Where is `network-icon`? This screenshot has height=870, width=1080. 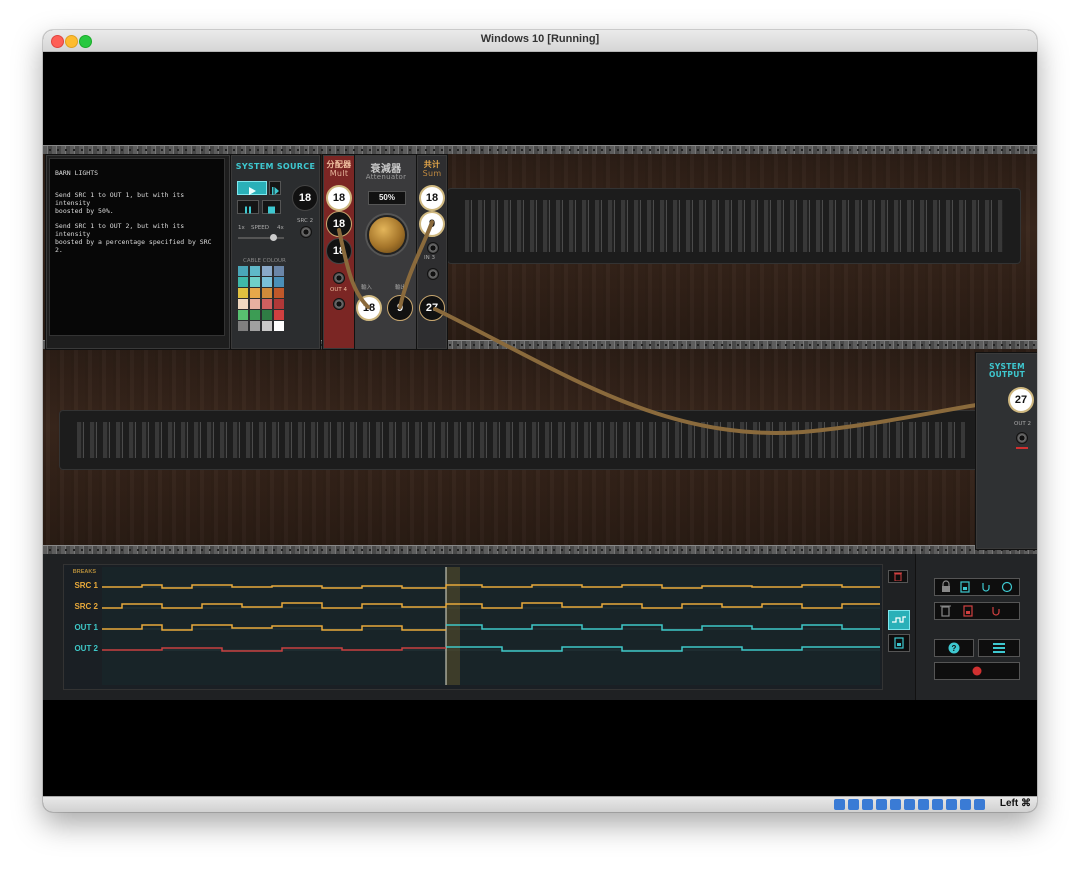
network-icon is located at coordinates (923, 804).